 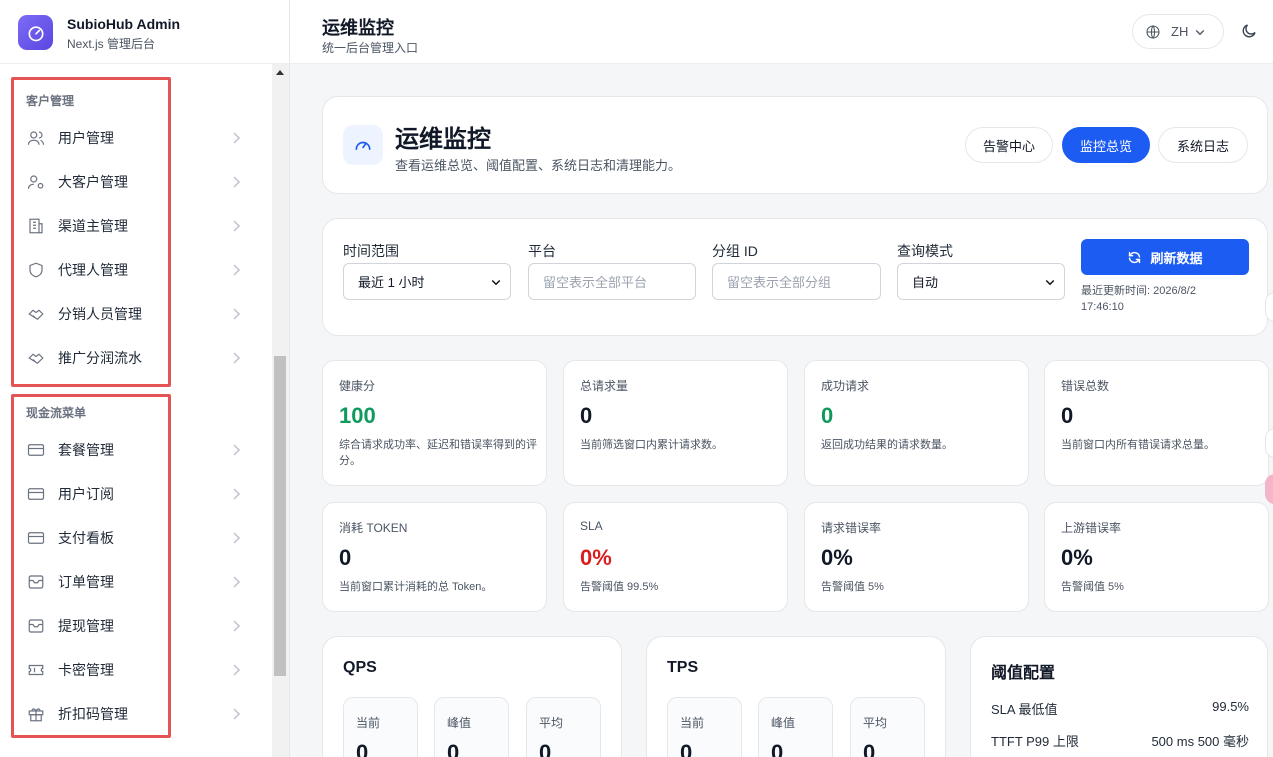 I want to click on sidebar-item-key-accounts: 大客户管理, so click(x=139, y=182).